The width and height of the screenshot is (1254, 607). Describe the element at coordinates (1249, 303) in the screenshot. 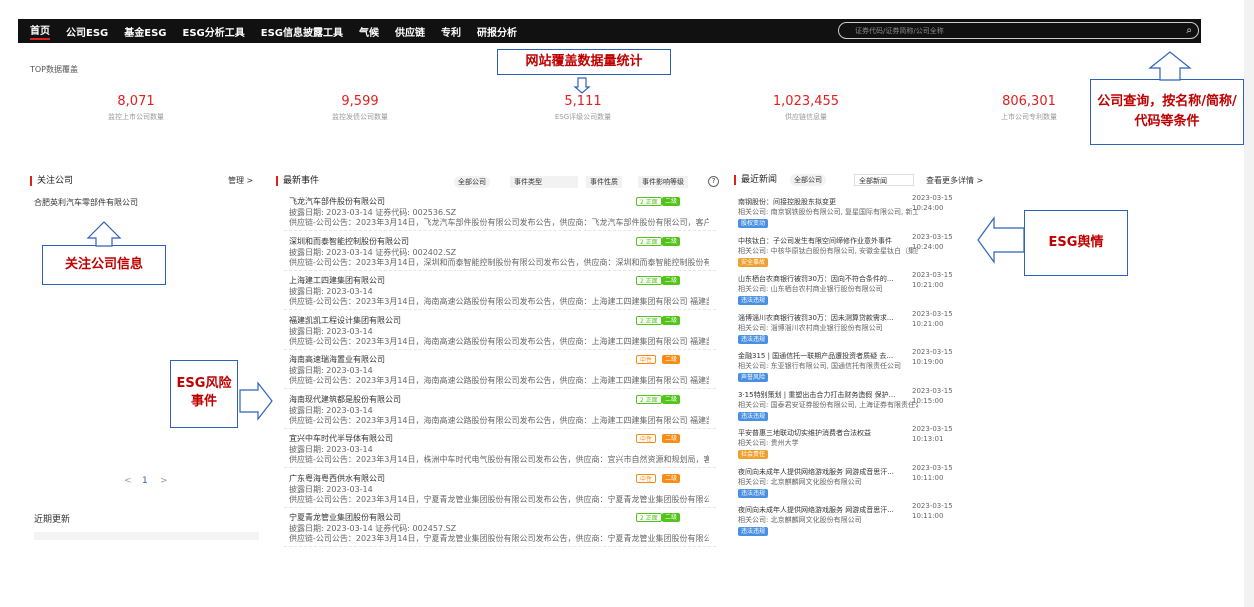

I see `scrollbar` at that location.